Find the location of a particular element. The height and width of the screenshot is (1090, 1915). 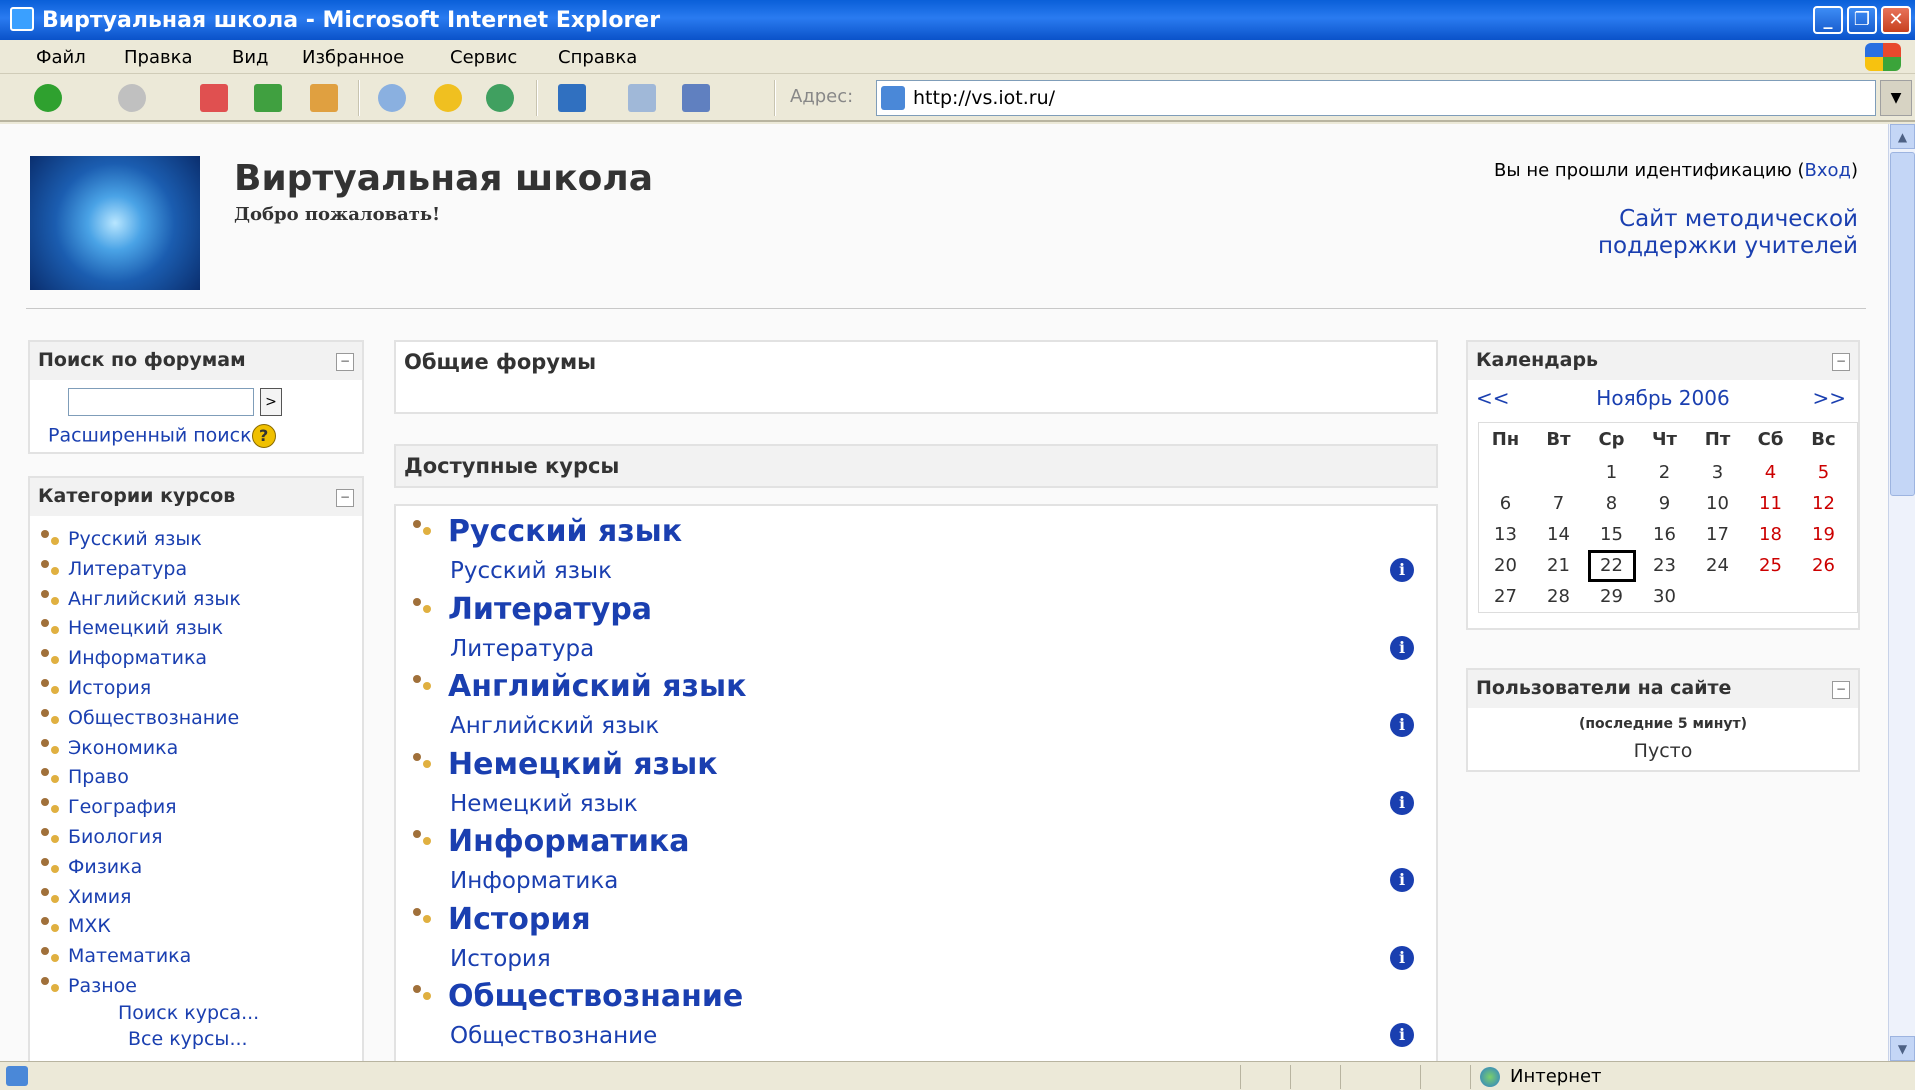

category-item: Разное is located at coordinates (140, 990).